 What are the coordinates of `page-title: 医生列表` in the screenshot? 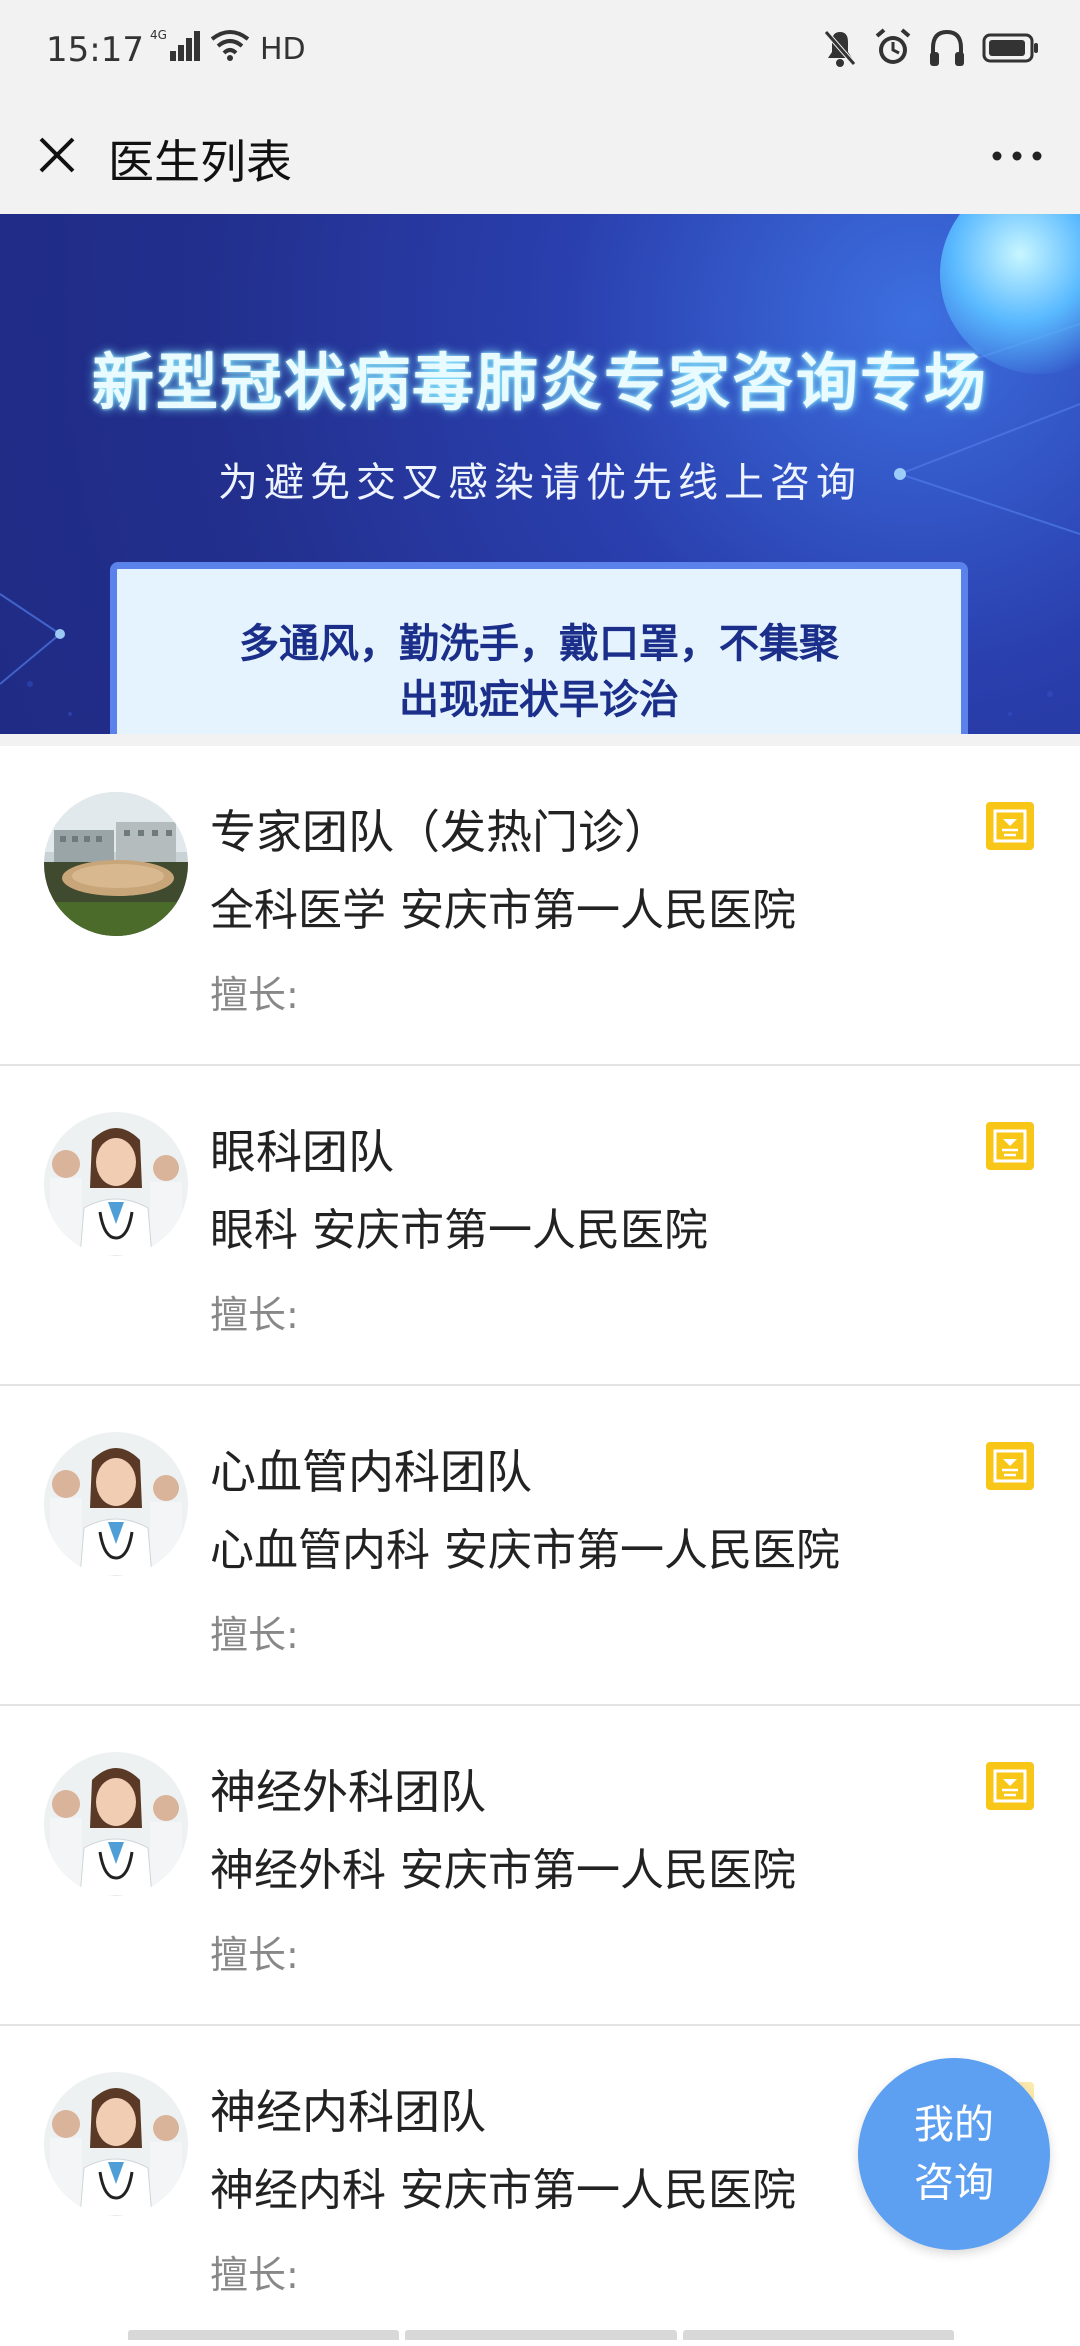 It's located at (200, 162).